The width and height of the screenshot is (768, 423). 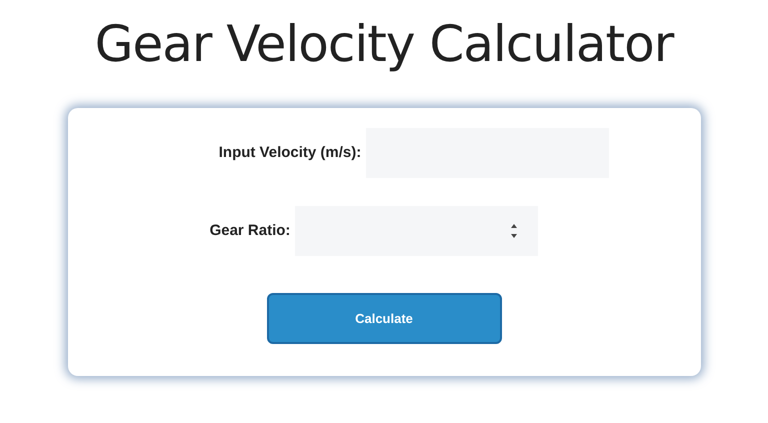 I want to click on field-label: Input Velocity (m/s):, so click(x=290, y=152).